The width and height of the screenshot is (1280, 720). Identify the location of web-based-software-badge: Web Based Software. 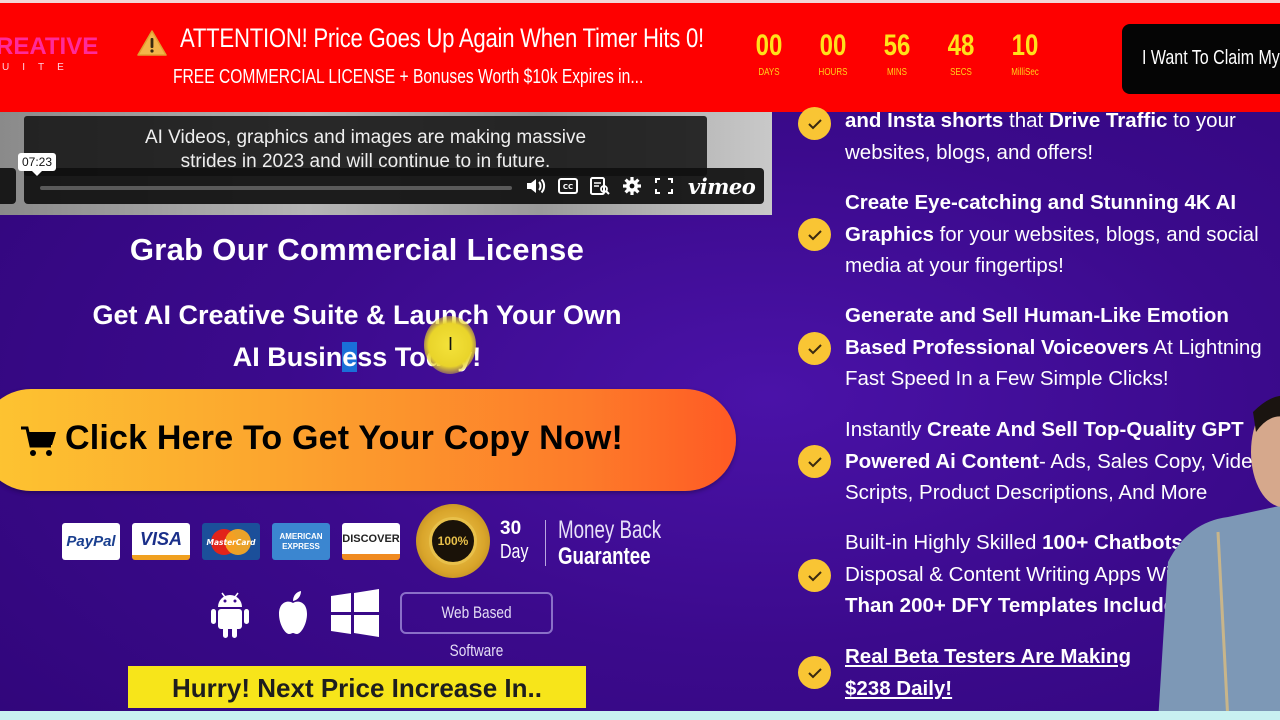
(476, 626).